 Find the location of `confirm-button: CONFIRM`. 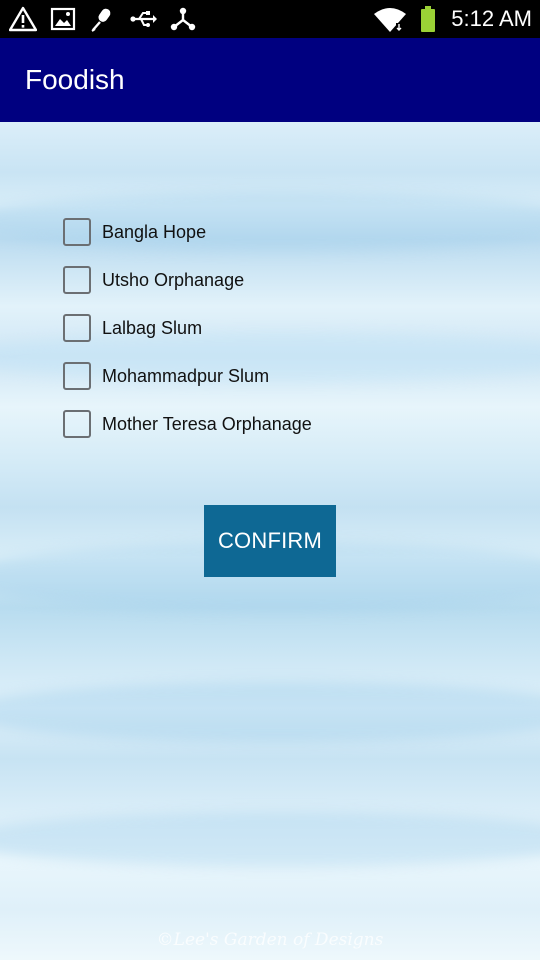

confirm-button: CONFIRM is located at coordinates (270, 541).